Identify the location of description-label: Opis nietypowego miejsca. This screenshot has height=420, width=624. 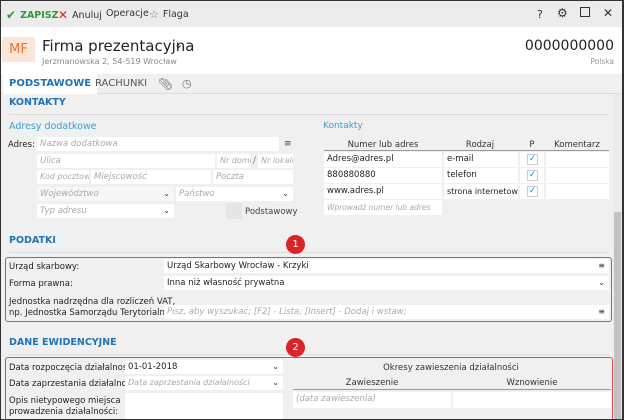
(65, 401).